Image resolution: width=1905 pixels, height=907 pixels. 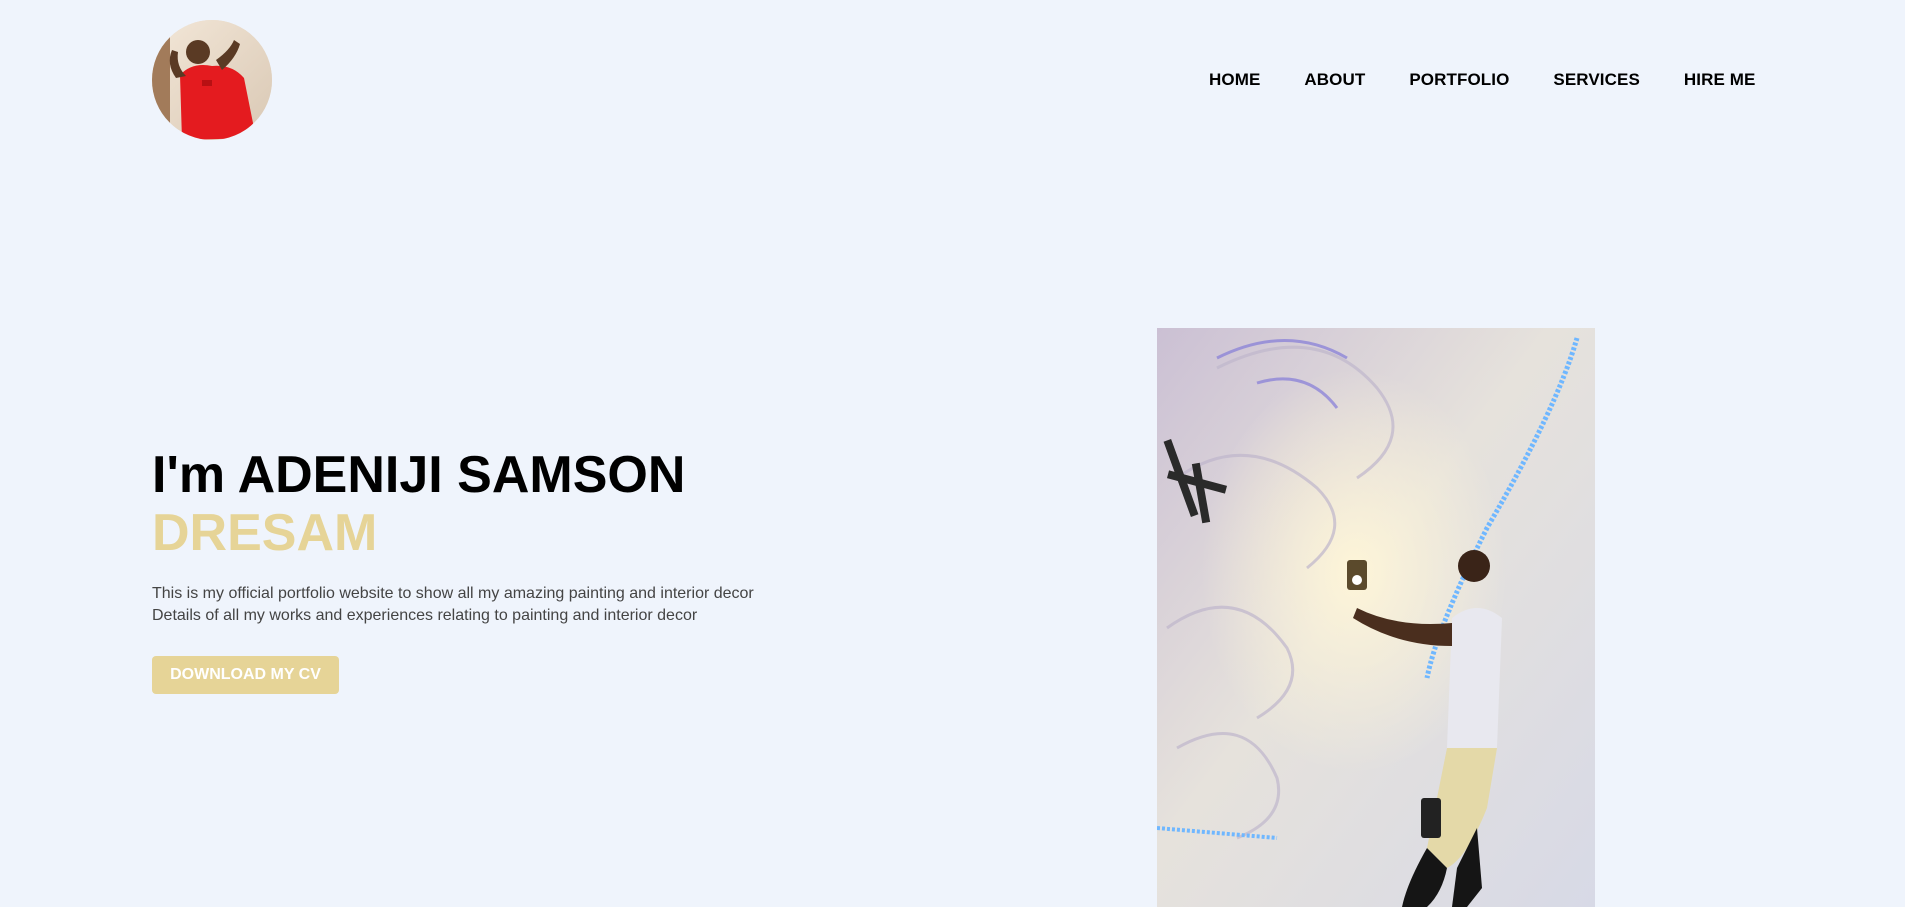 I want to click on main-nav: HOME ABOUT PORTFOLIO SERVICES HIRE ME, so click(x=1482, y=80).